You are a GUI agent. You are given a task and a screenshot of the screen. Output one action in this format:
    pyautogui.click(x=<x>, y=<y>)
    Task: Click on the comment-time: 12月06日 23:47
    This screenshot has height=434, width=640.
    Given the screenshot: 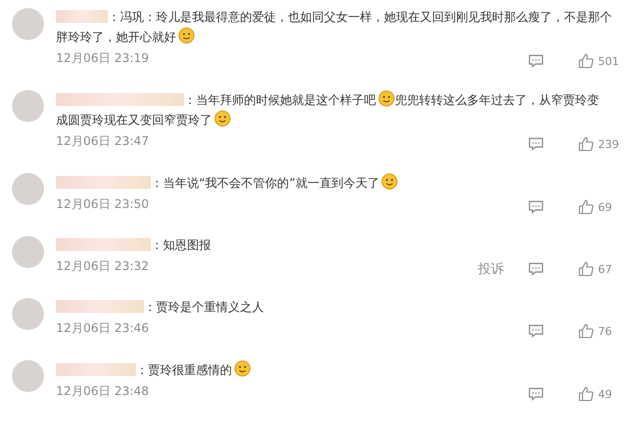 What is the action you would take?
    pyautogui.click(x=103, y=141)
    